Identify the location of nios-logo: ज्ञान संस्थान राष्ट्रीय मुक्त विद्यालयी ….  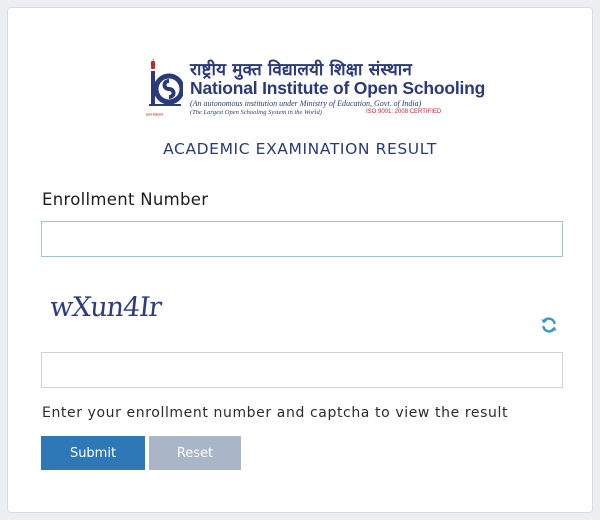
(314, 88).